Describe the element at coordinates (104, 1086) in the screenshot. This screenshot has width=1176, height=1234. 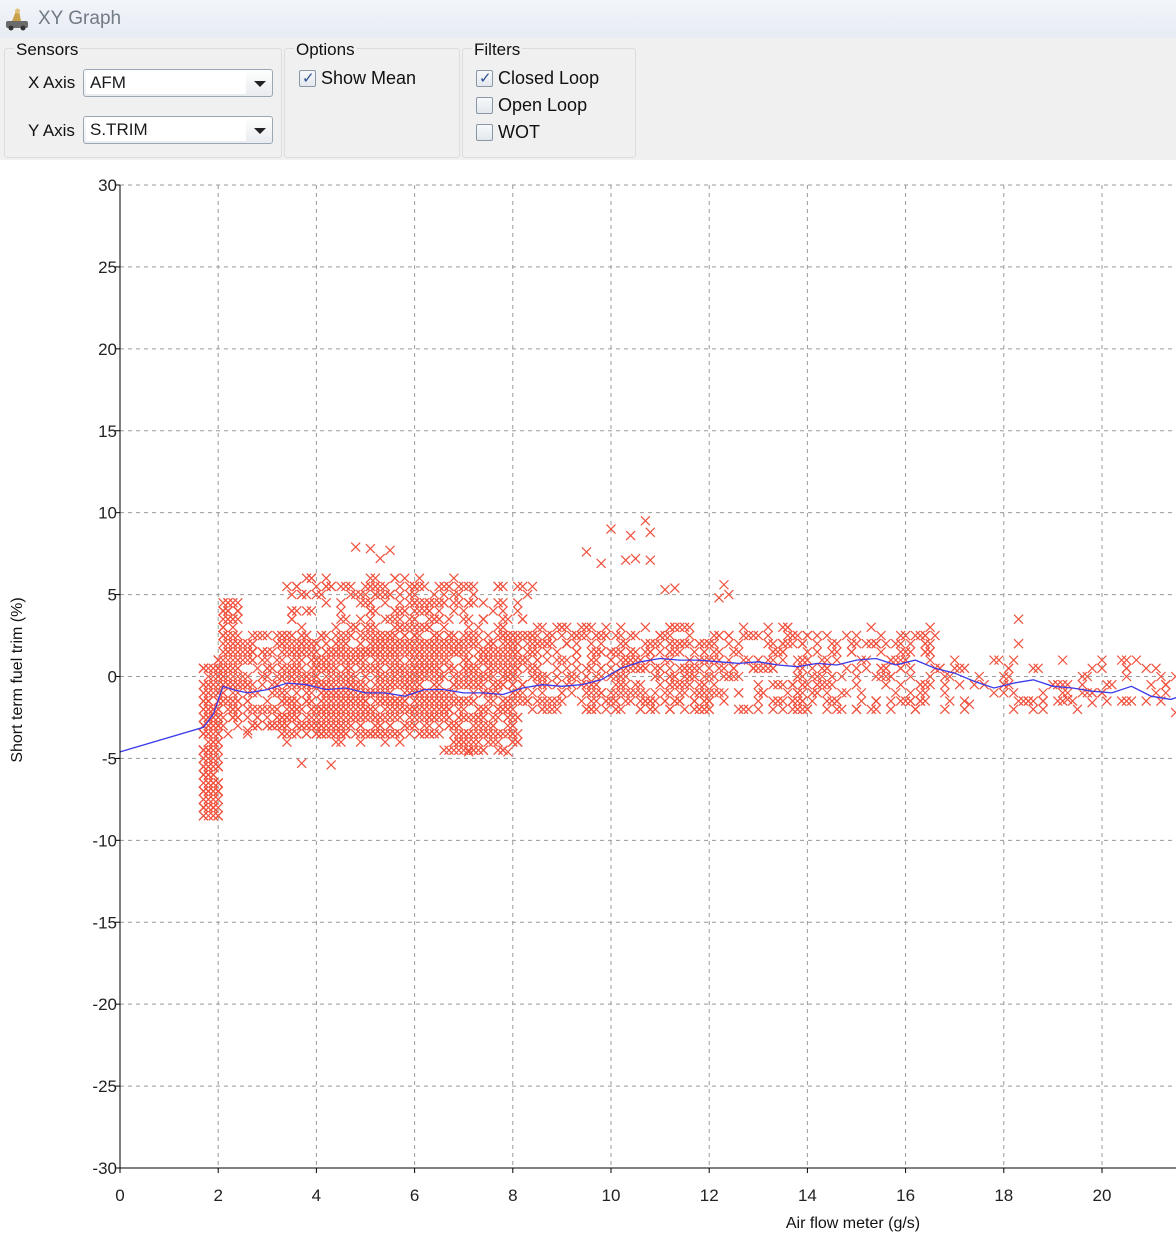
I see `y-tick-label: -25` at that location.